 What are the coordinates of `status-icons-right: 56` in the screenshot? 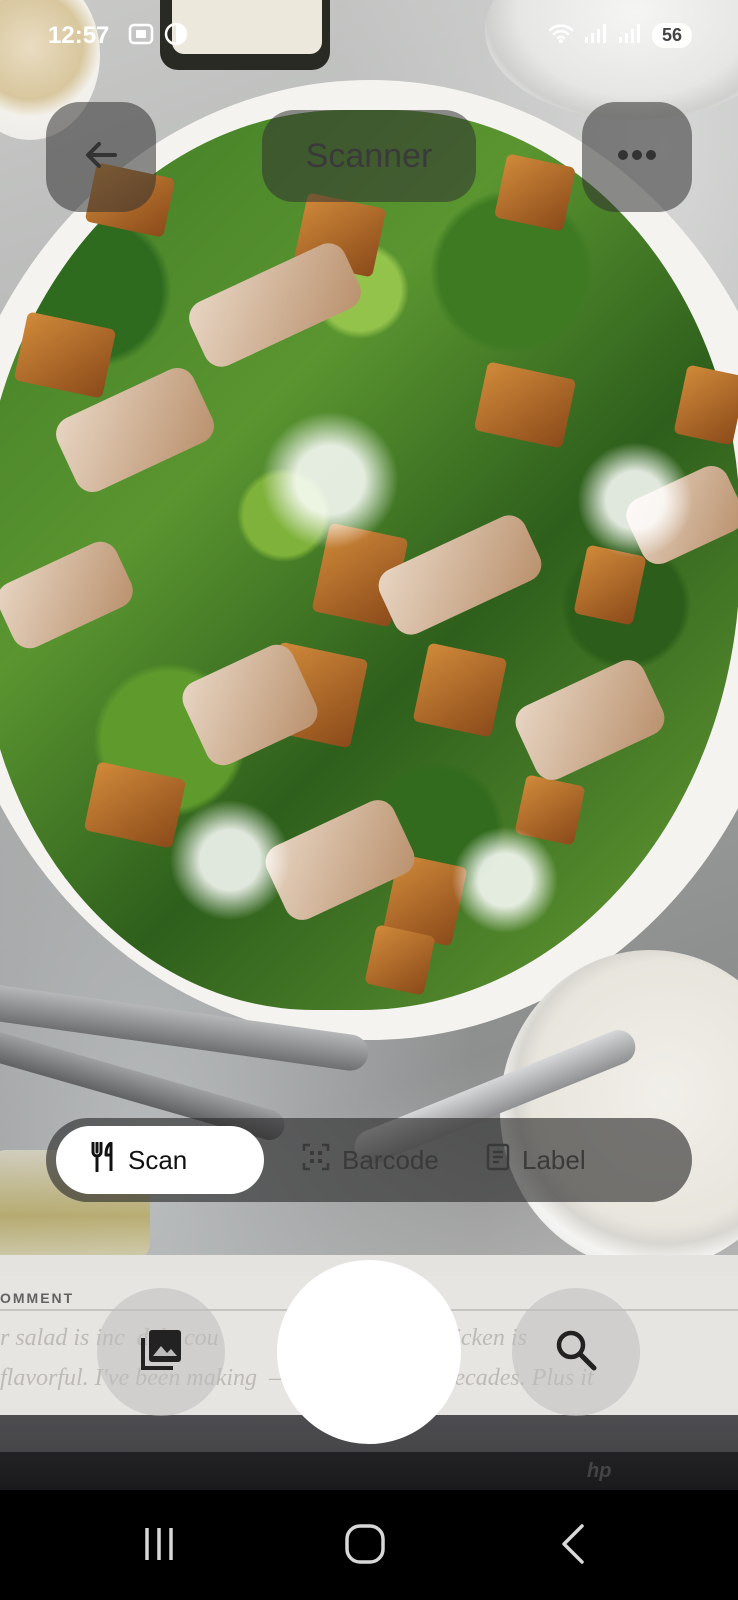 It's located at (620, 35).